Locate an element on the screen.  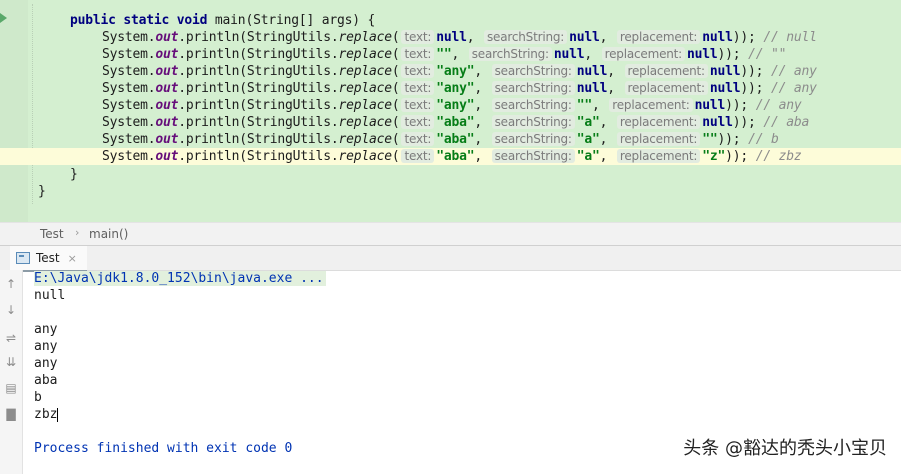
text-caret is located at coordinates (58, 414).